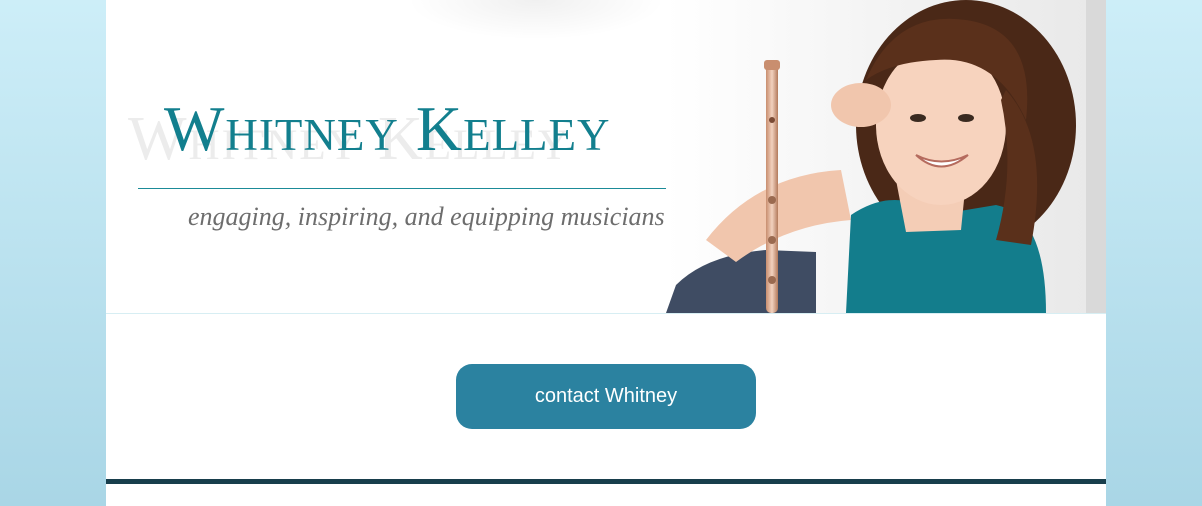 The width and height of the screenshot is (1202, 506). What do you see at coordinates (606, 396) in the screenshot?
I see `contact-whitney-button: contact Whitney` at bounding box center [606, 396].